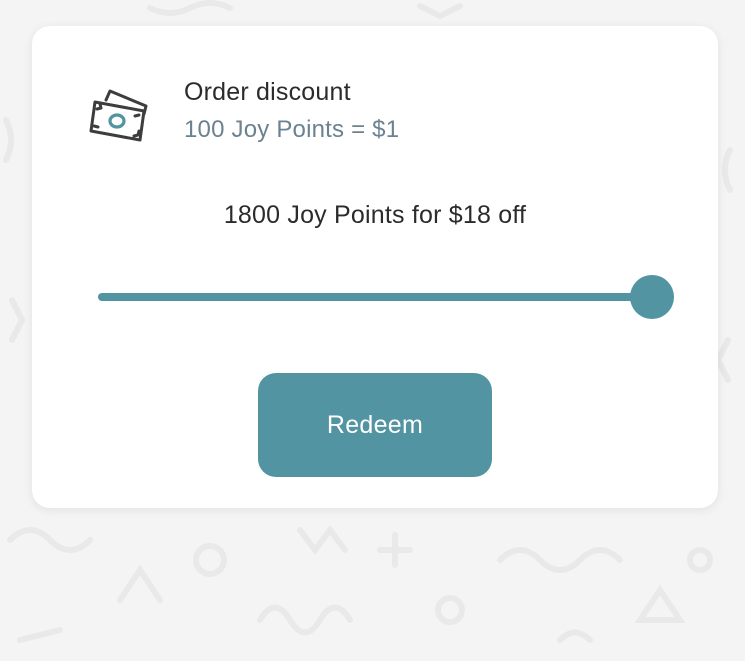  What do you see at coordinates (375, 297) in the screenshot?
I see `slider-fill` at bounding box center [375, 297].